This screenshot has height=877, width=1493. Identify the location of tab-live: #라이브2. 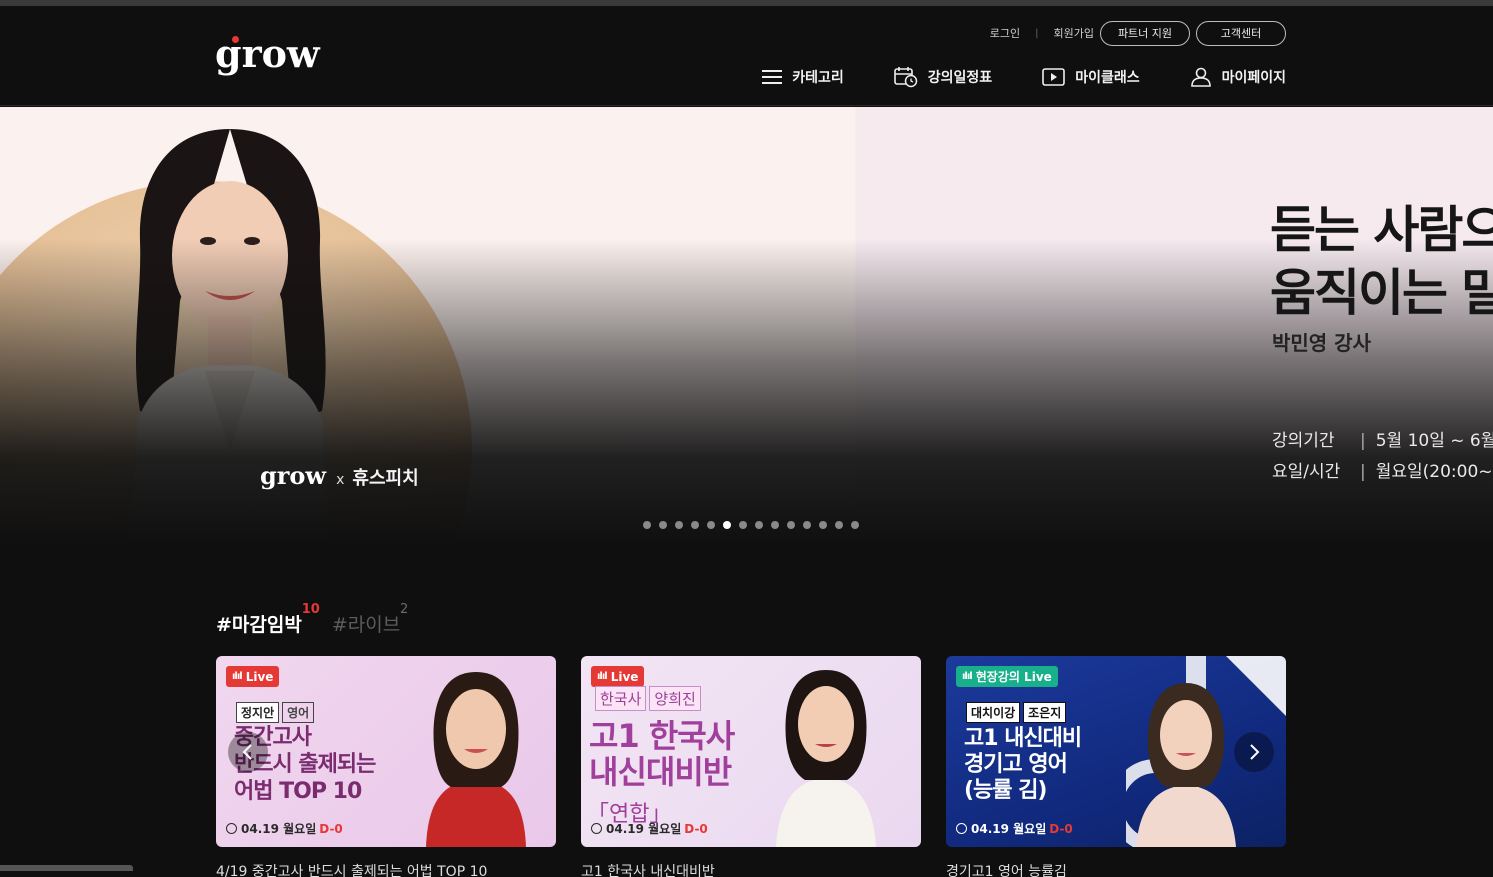
(366, 623).